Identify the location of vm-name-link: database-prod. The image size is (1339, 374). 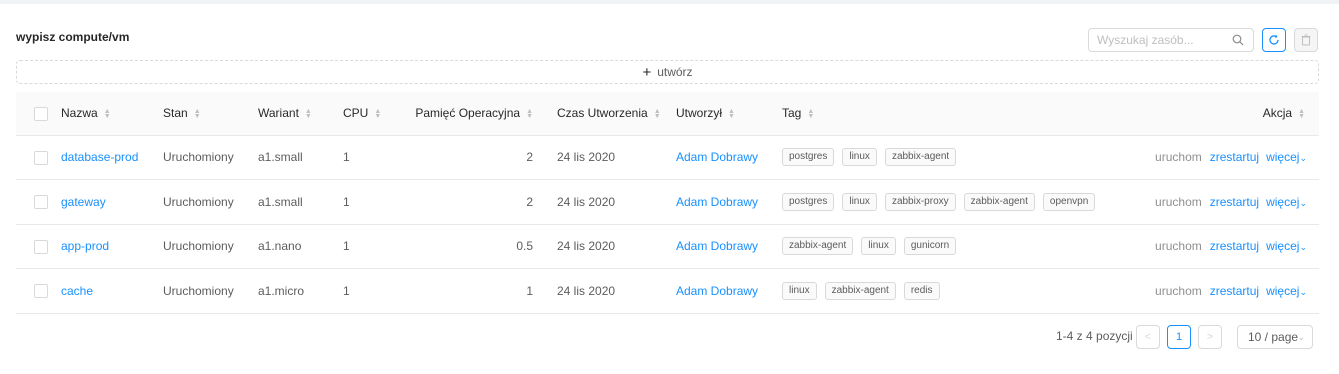
(99, 157).